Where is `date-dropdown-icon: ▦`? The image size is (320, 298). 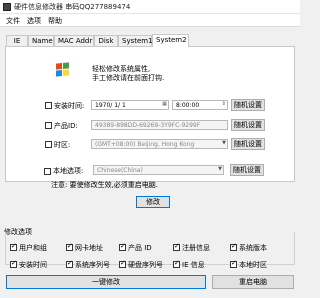 date-dropdown-icon: ▦ is located at coordinates (164, 104).